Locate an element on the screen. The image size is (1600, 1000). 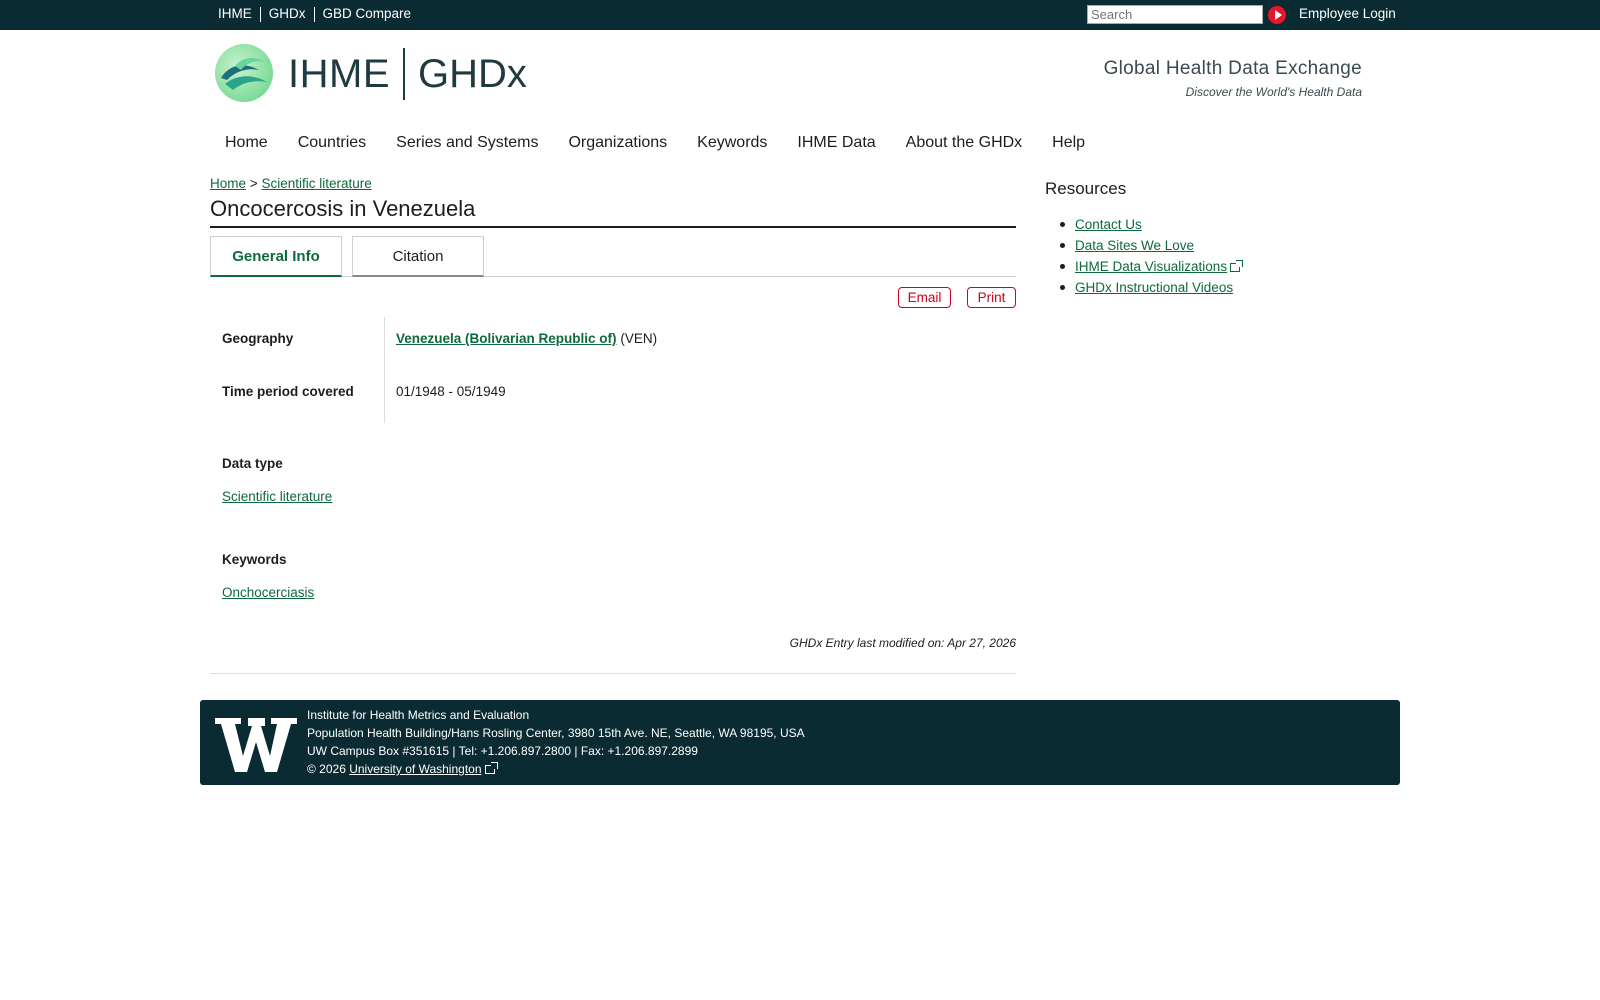
top-link-gbd-compare: GBD Compare is located at coordinates (367, 14).